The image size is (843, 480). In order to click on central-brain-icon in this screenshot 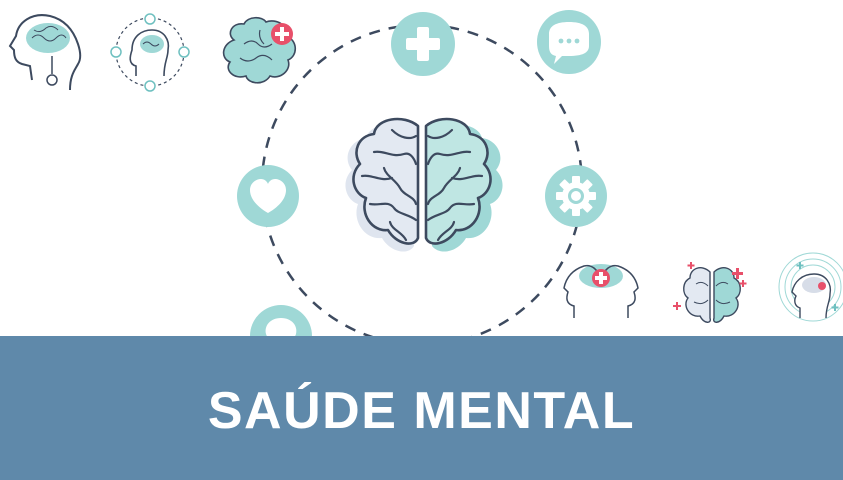, I will do `click(424, 184)`.